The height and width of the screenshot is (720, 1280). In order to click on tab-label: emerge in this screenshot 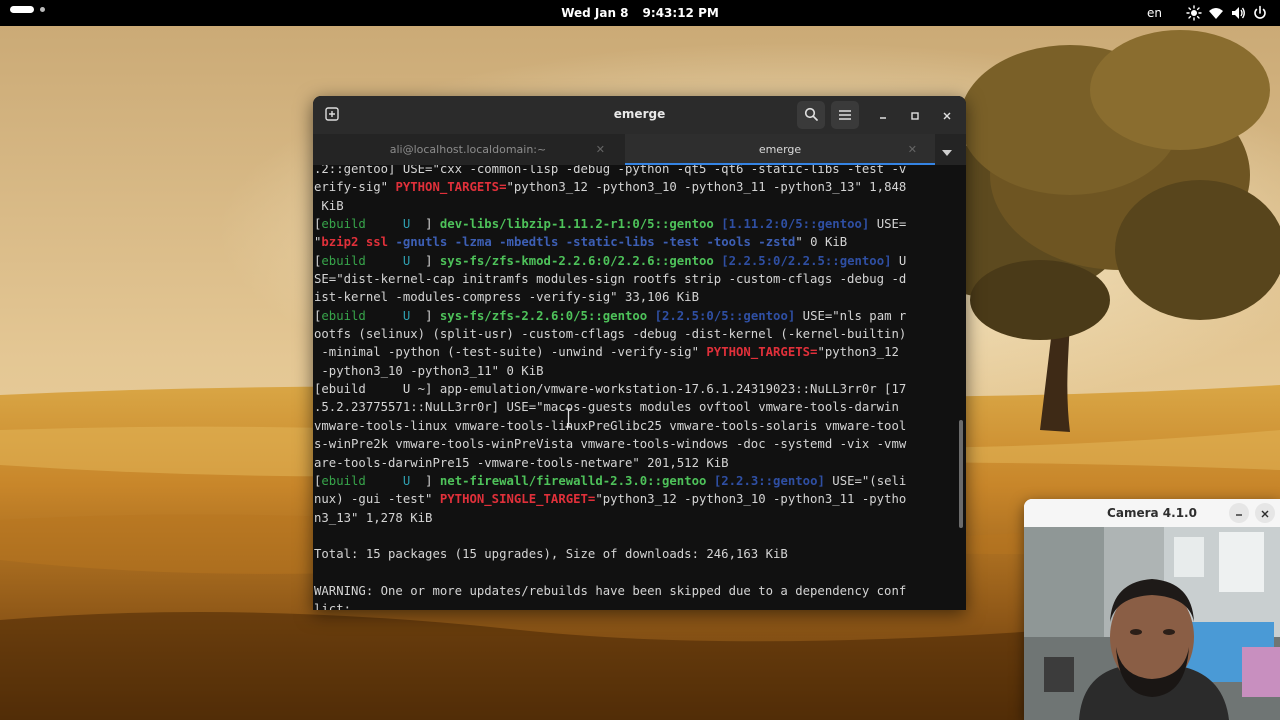, I will do `click(780, 149)`.